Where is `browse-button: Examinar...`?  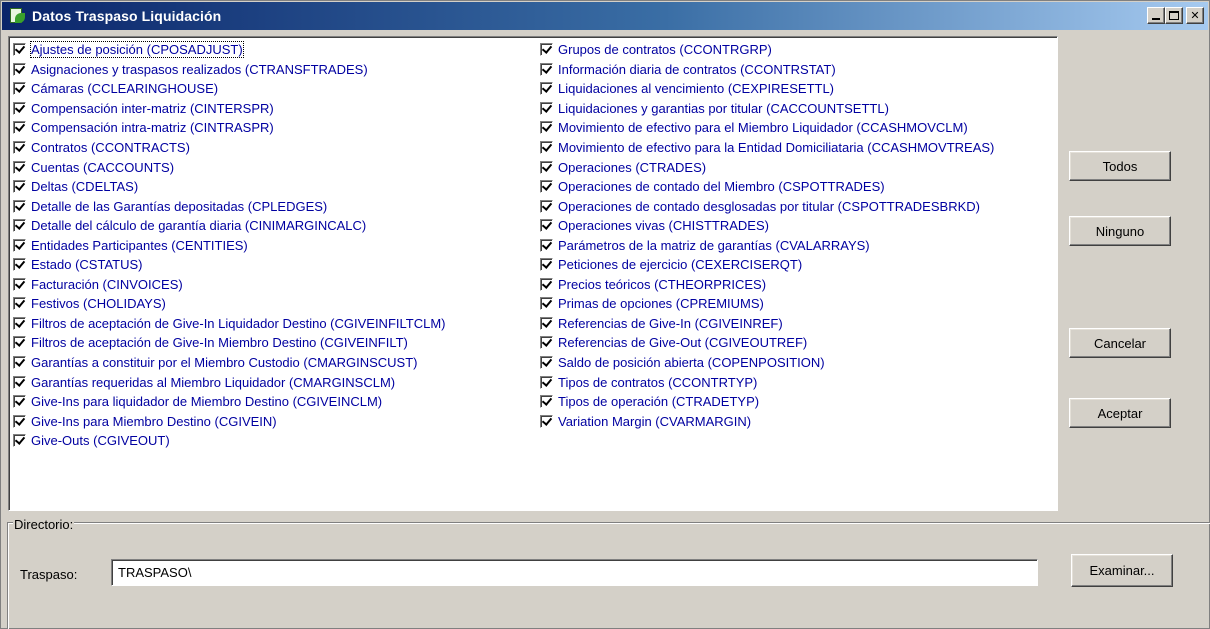 browse-button: Examinar... is located at coordinates (1122, 570).